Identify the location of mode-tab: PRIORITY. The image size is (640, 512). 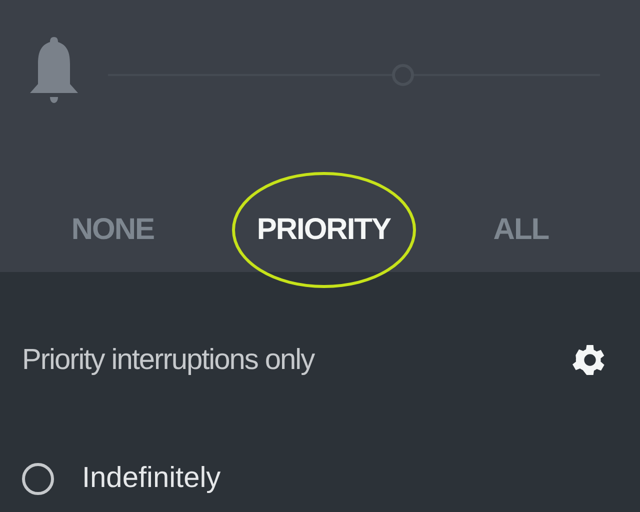
(324, 230).